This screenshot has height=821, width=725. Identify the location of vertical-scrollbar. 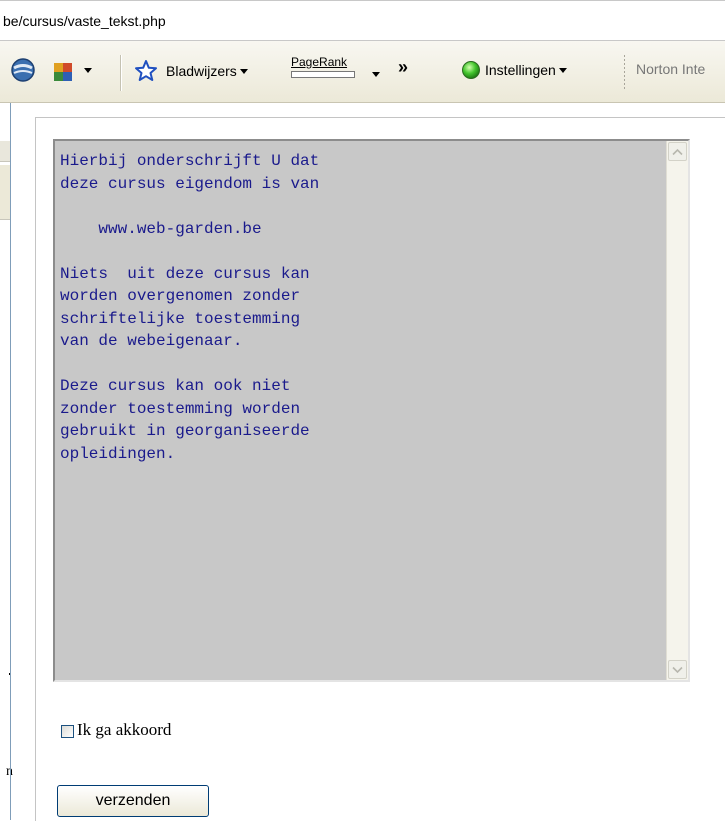
(677, 410).